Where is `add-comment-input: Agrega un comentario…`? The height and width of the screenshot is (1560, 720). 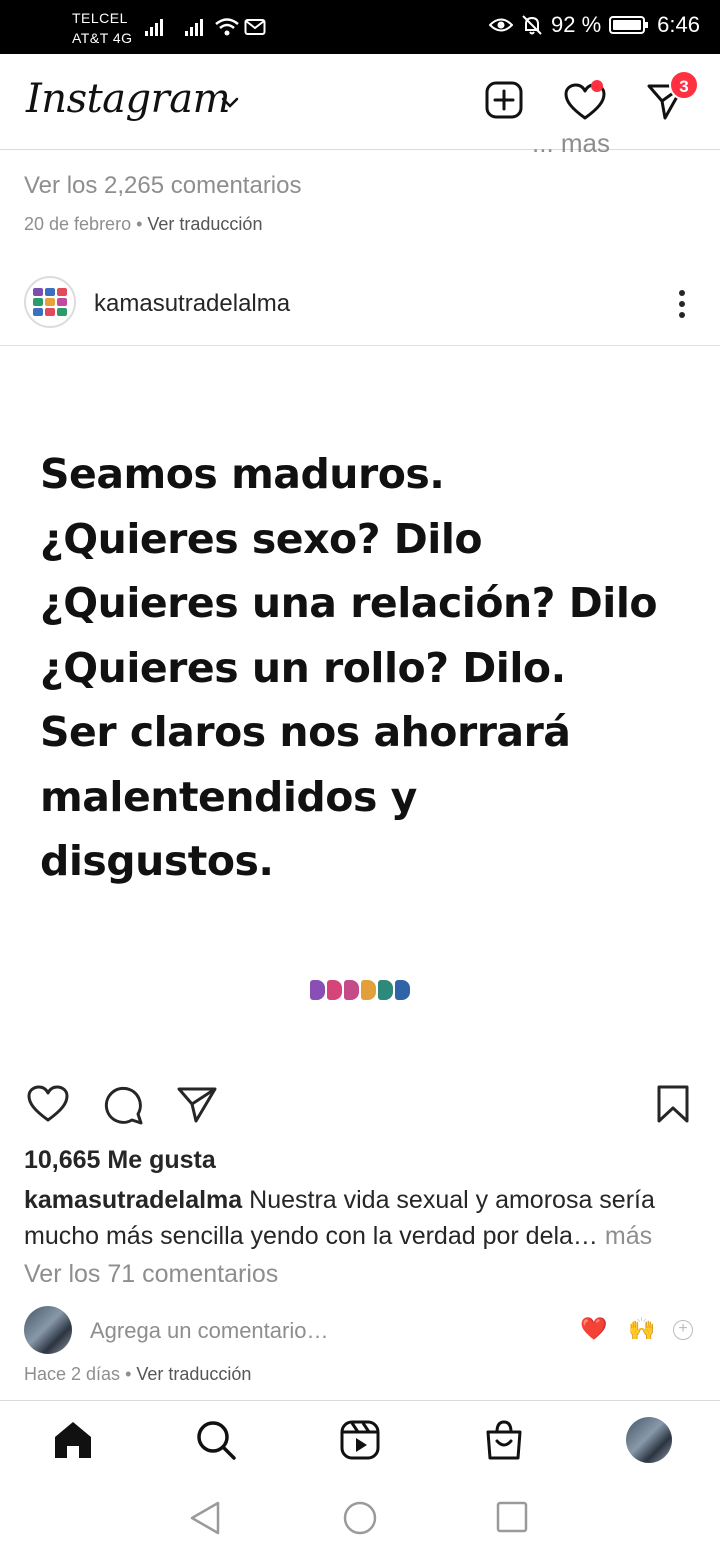
add-comment-input: Agrega un comentario… is located at coordinates (209, 1331).